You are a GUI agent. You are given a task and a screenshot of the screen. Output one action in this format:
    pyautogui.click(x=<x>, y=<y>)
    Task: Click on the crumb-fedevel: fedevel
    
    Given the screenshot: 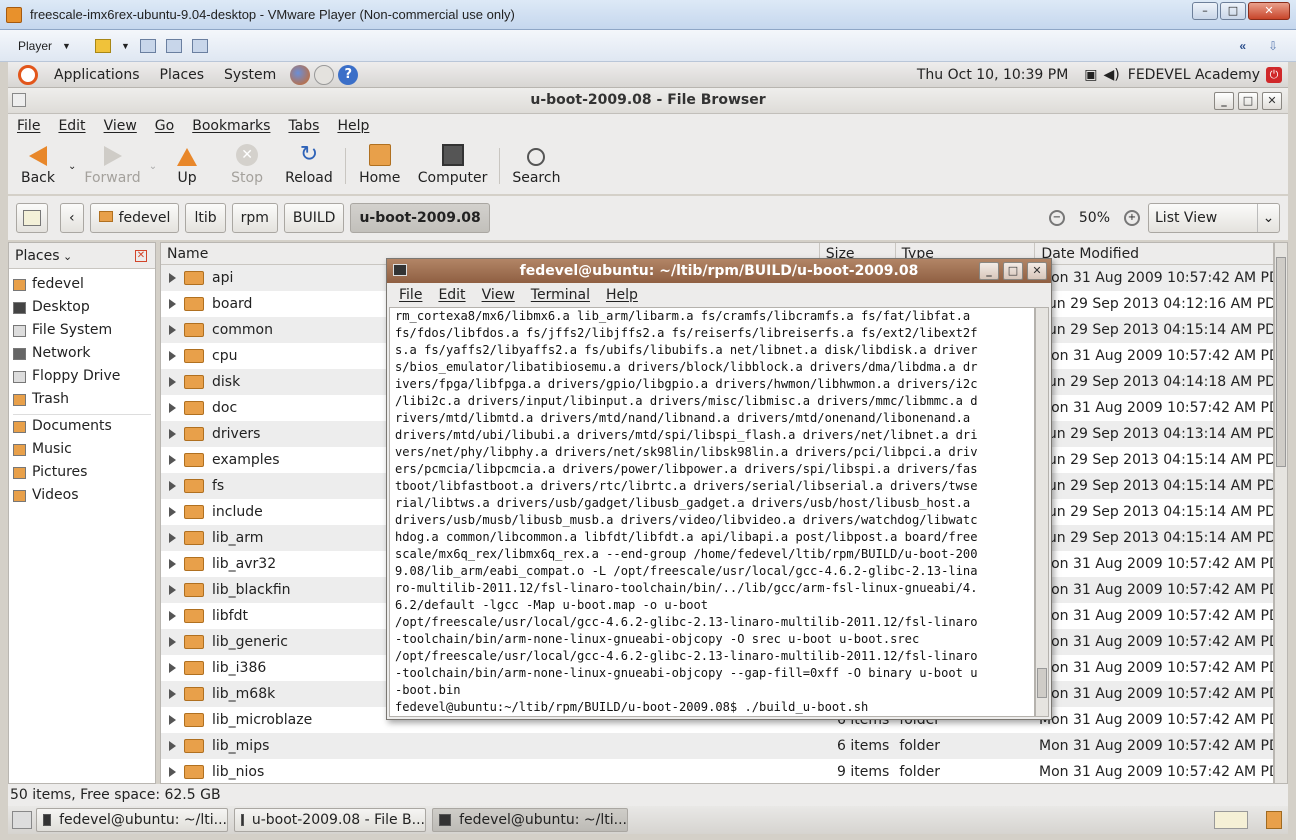 What is the action you would take?
    pyautogui.click(x=134, y=218)
    